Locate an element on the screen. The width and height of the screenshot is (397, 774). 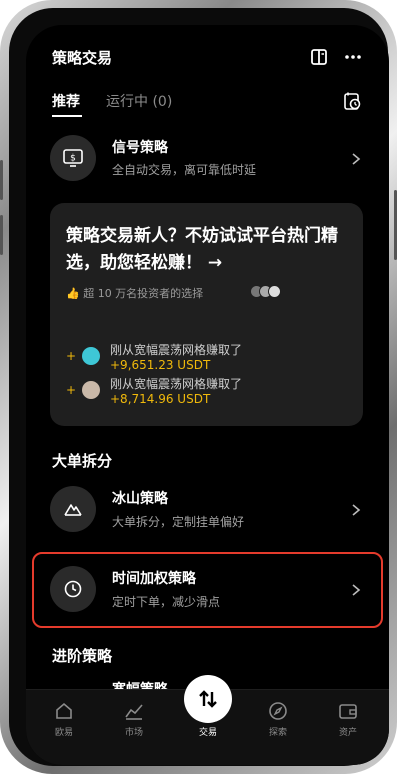
nav-item-market: 市场 is located at coordinates (134, 719).